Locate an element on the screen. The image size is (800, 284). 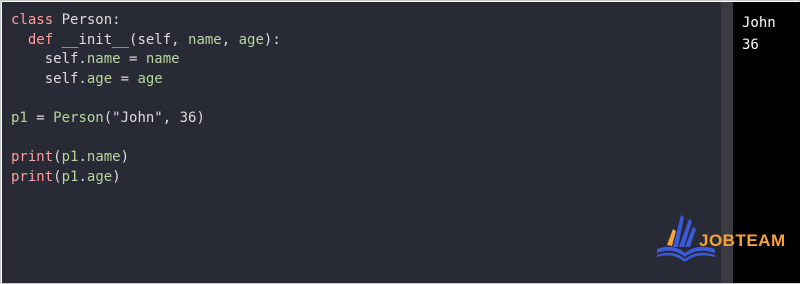
code-line: p1 = Person("John", 36) is located at coordinates (366, 119).